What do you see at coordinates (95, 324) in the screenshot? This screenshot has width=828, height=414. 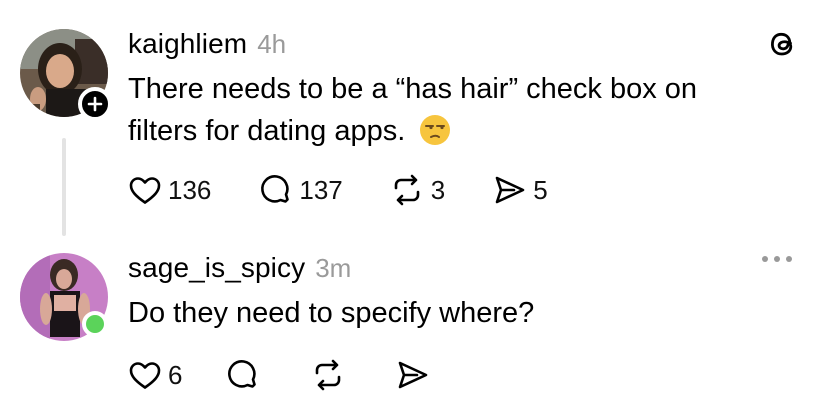 I see `online-status-indicator` at bounding box center [95, 324].